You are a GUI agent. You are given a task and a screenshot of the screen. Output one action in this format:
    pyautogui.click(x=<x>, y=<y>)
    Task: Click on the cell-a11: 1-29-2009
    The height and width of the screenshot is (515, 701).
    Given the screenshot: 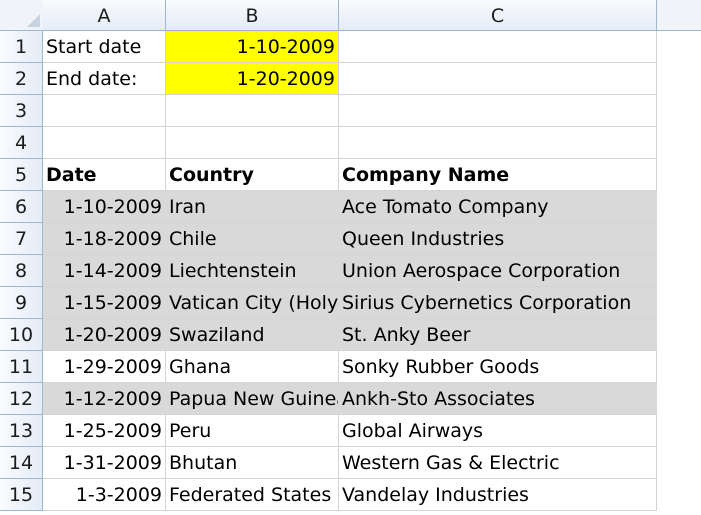 What is the action you would take?
    pyautogui.click(x=104, y=367)
    